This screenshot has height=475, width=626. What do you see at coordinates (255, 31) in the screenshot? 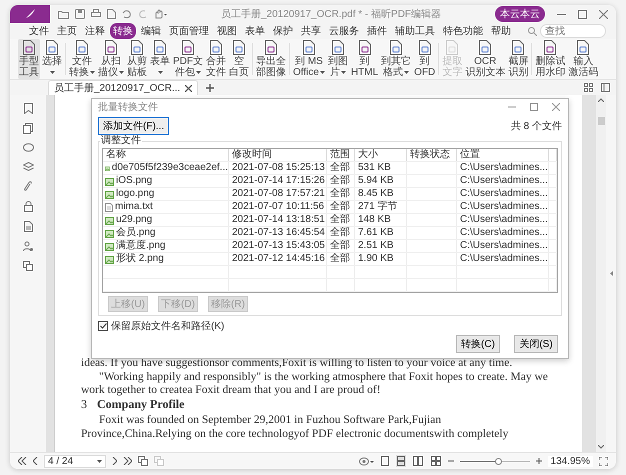
I see `menu-tab: 表单` at bounding box center [255, 31].